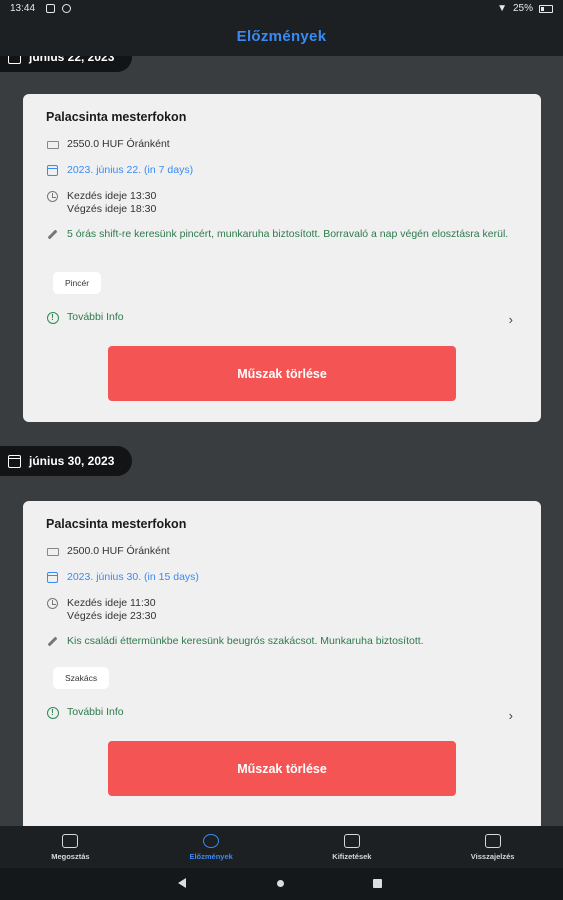  I want to click on role-tag: Pincér, so click(77, 283).